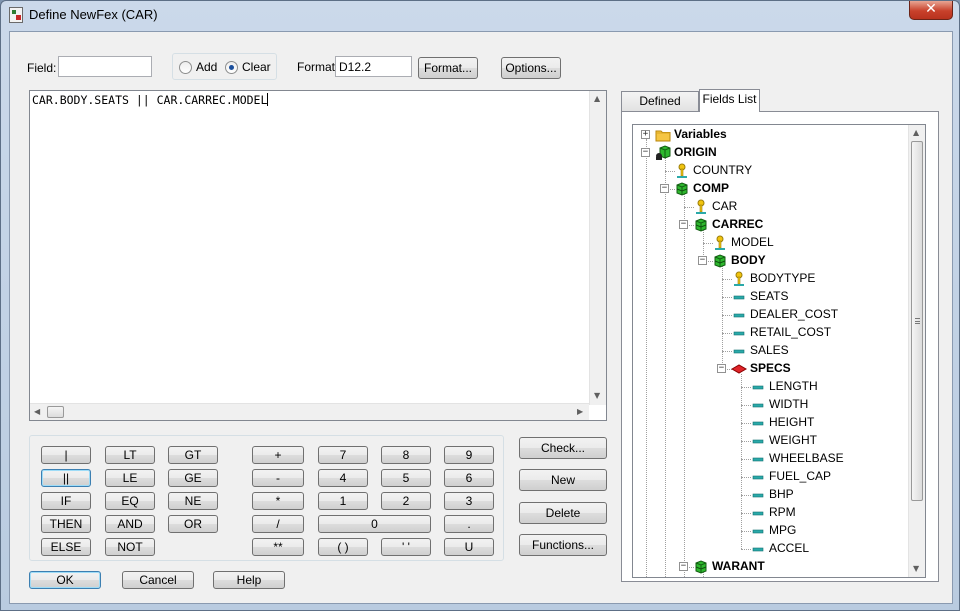 The width and height of the screenshot is (960, 611). I want to click on tree-node-car: CAR, so click(771, 207).